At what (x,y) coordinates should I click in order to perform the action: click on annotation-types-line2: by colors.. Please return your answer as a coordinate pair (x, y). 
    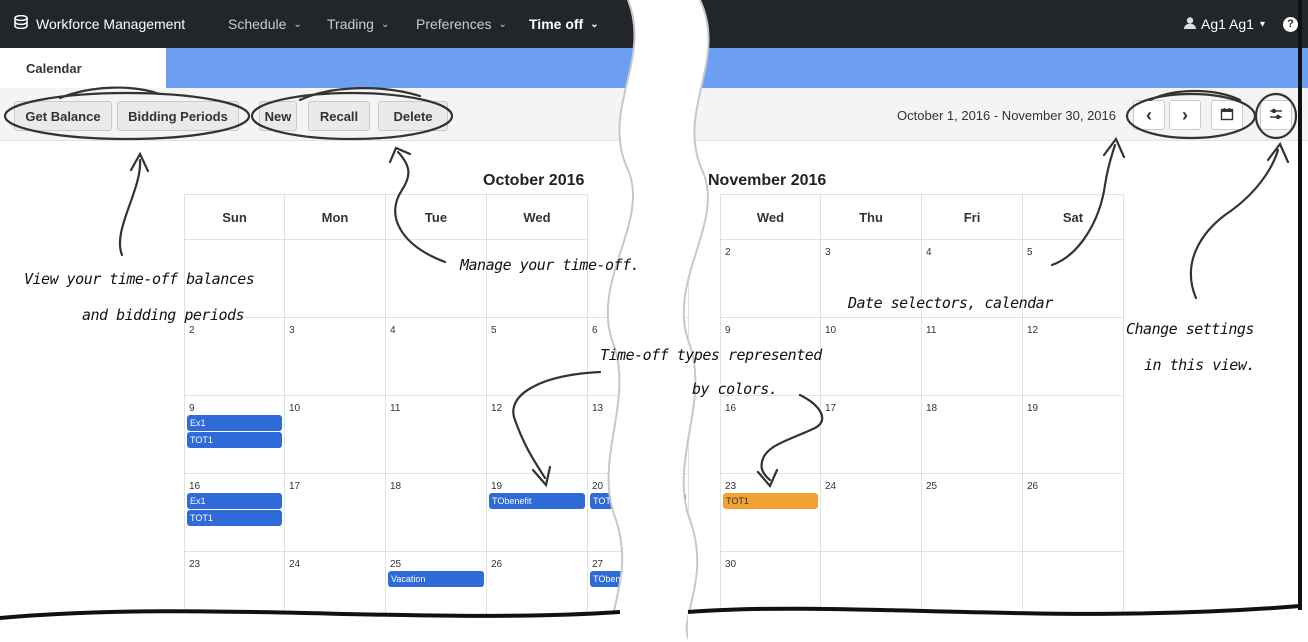
    Looking at the image, I should click on (735, 389).